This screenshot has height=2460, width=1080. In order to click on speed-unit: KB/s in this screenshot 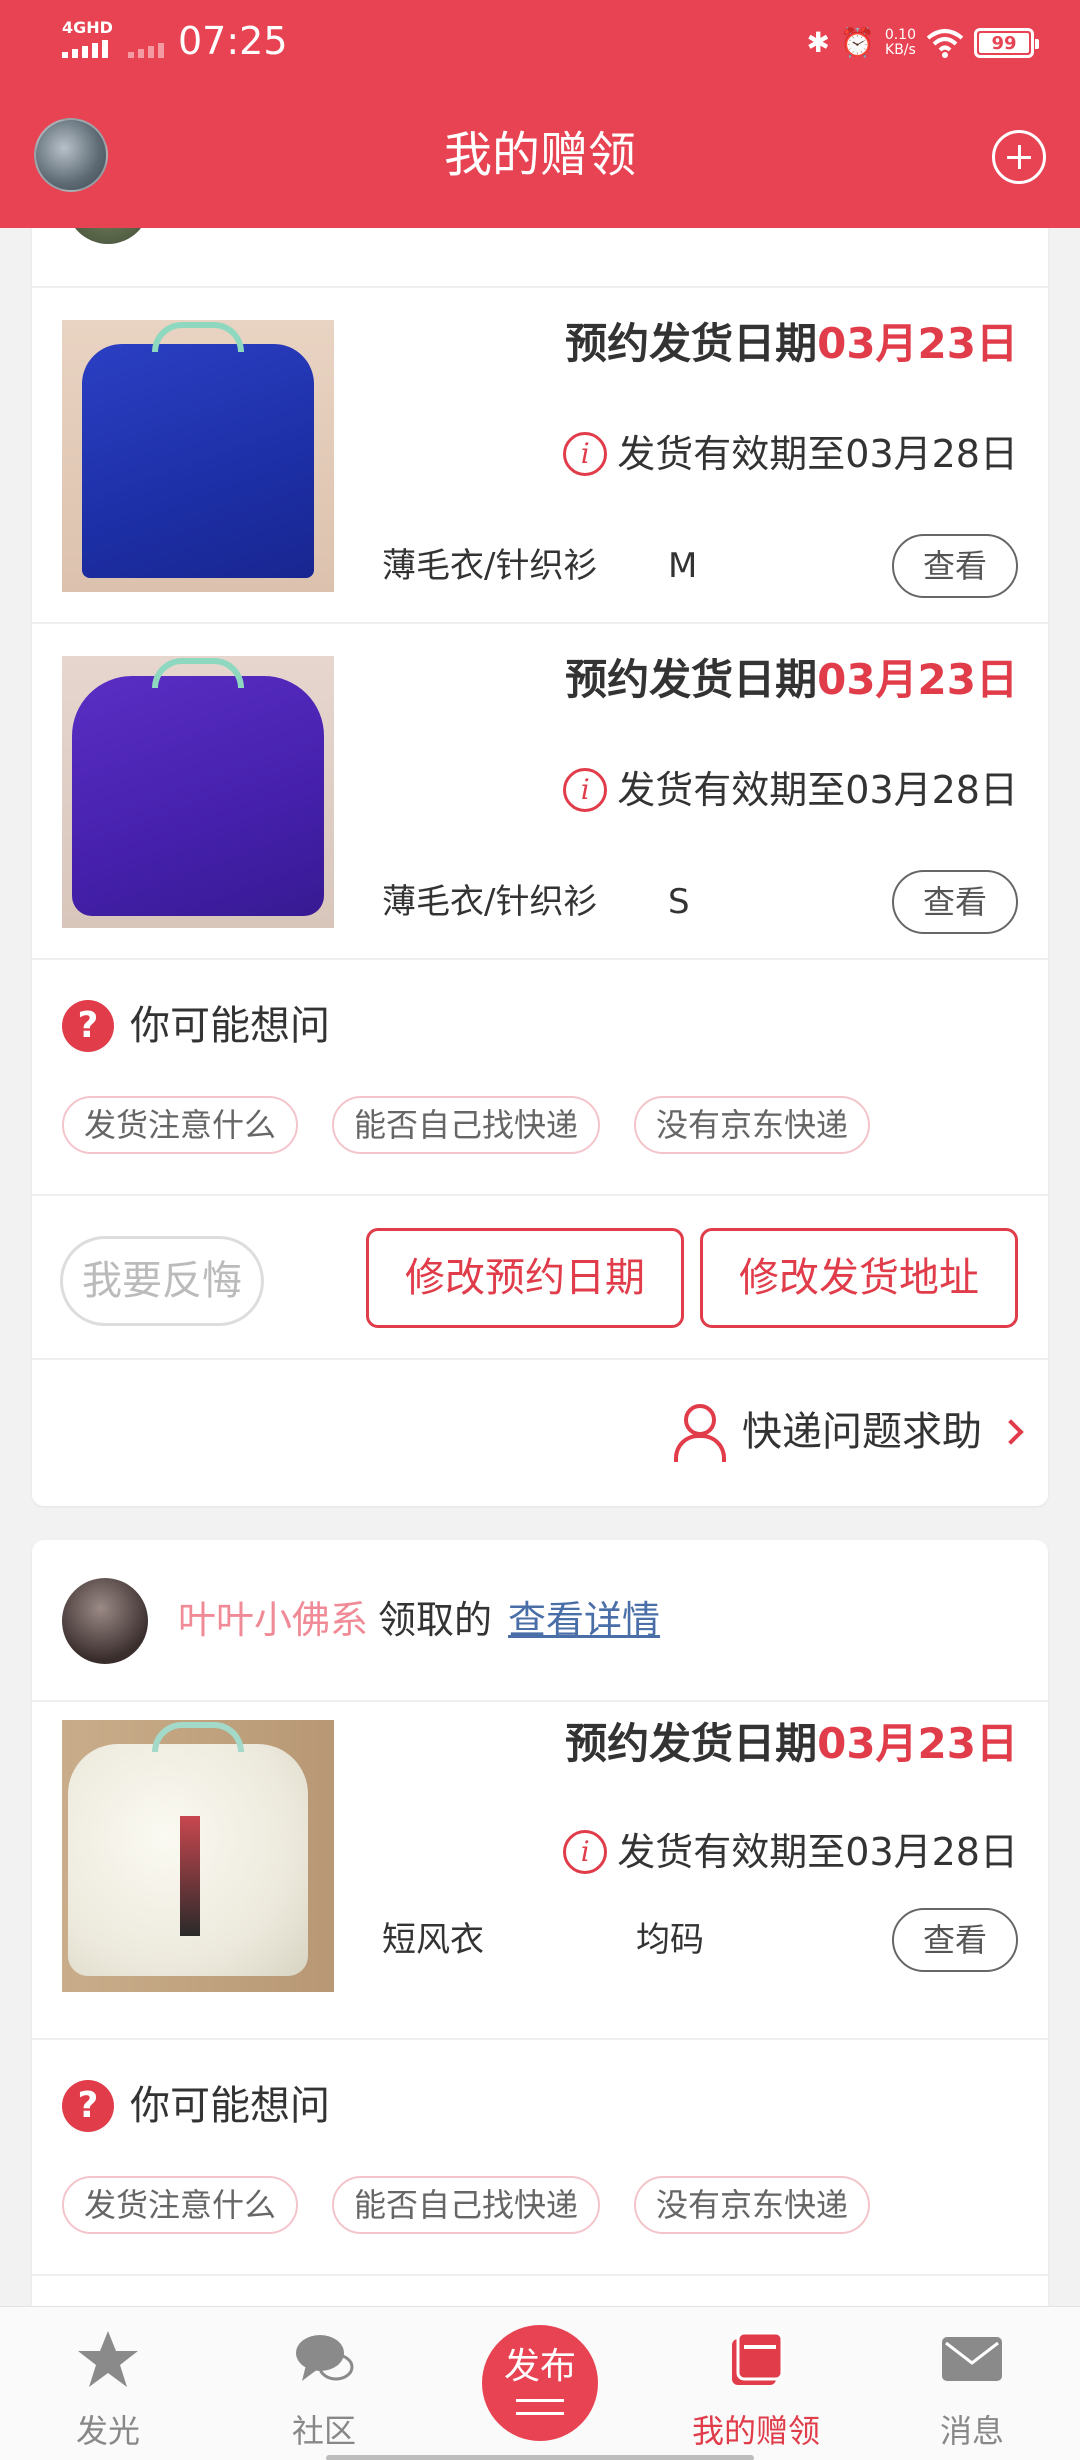, I will do `click(900, 50)`.